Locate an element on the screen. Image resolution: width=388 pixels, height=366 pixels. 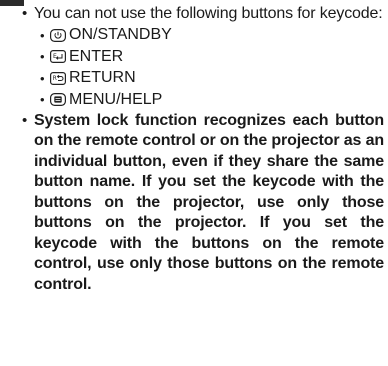
button-label: ENTER is located at coordinates (96, 56).